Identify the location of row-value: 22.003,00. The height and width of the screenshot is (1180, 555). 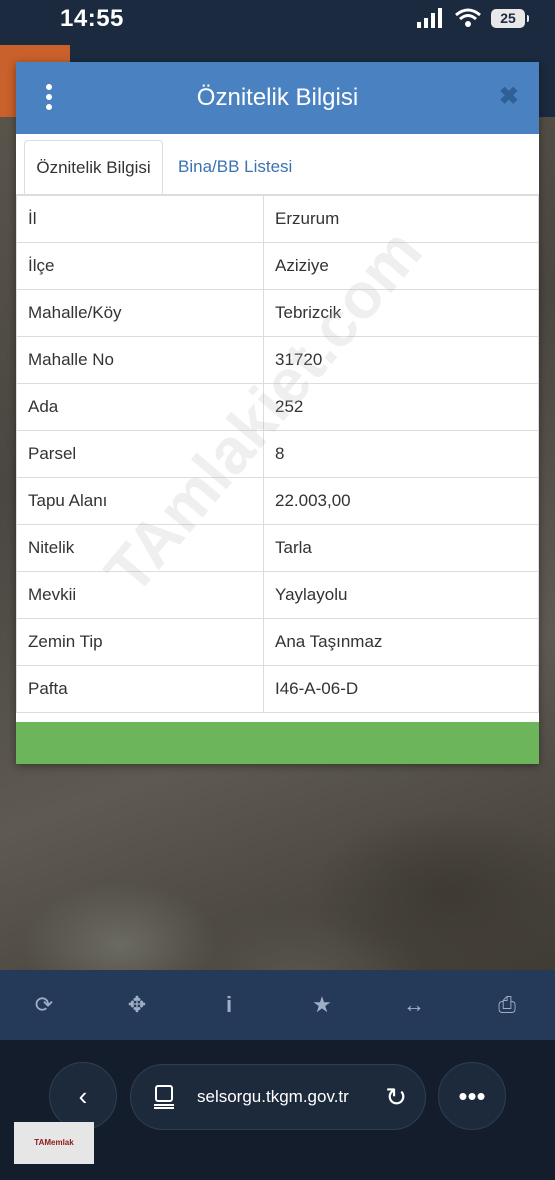
(401, 501).